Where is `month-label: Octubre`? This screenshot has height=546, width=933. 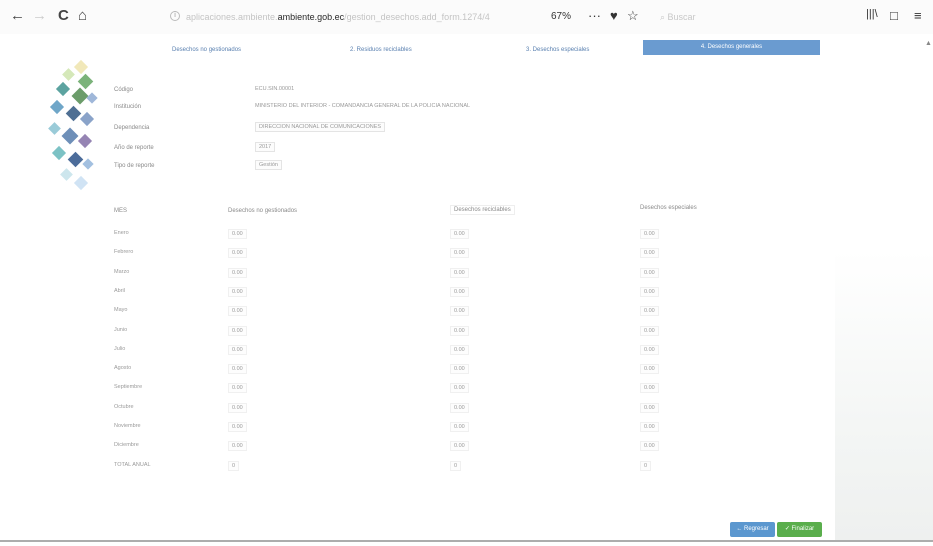
month-label: Octubre is located at coordinates (124, 407).